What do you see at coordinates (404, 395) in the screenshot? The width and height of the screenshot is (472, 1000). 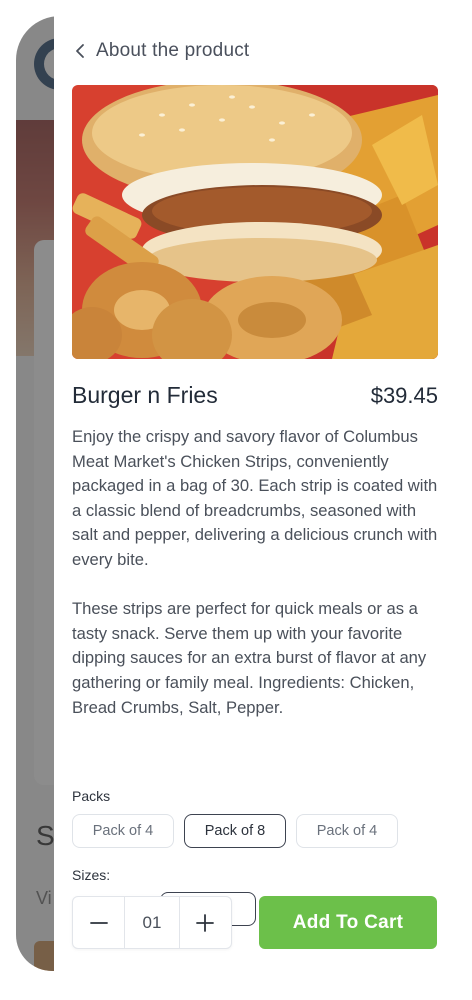 I see `product-price: $39.45` at bounding box center [404, 395].